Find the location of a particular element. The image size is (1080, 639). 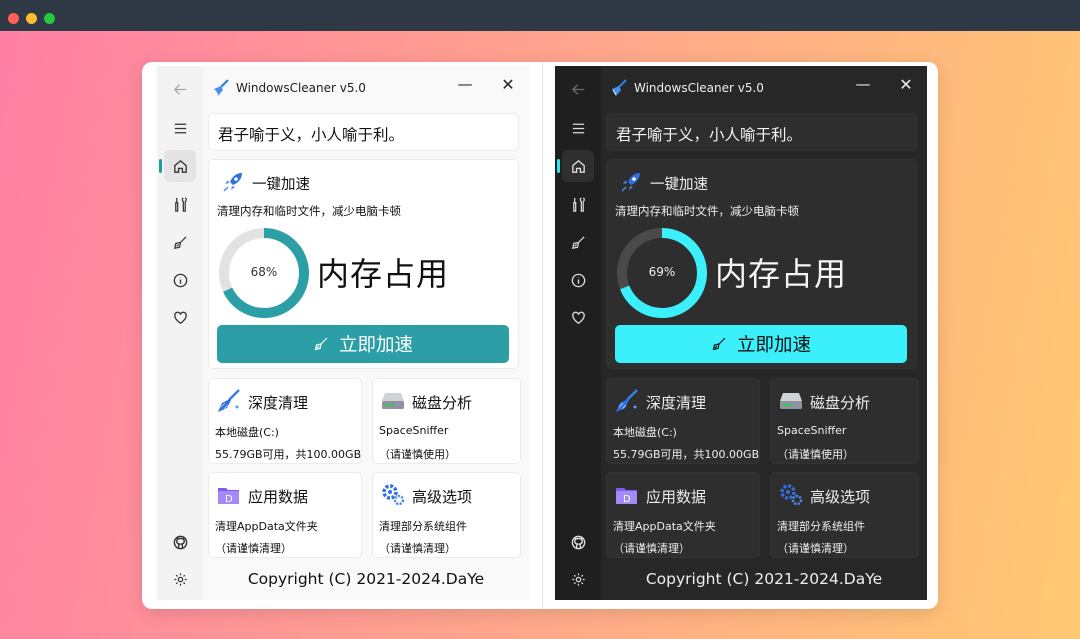

back-arrow-icon is located at coordinates (577, 89).